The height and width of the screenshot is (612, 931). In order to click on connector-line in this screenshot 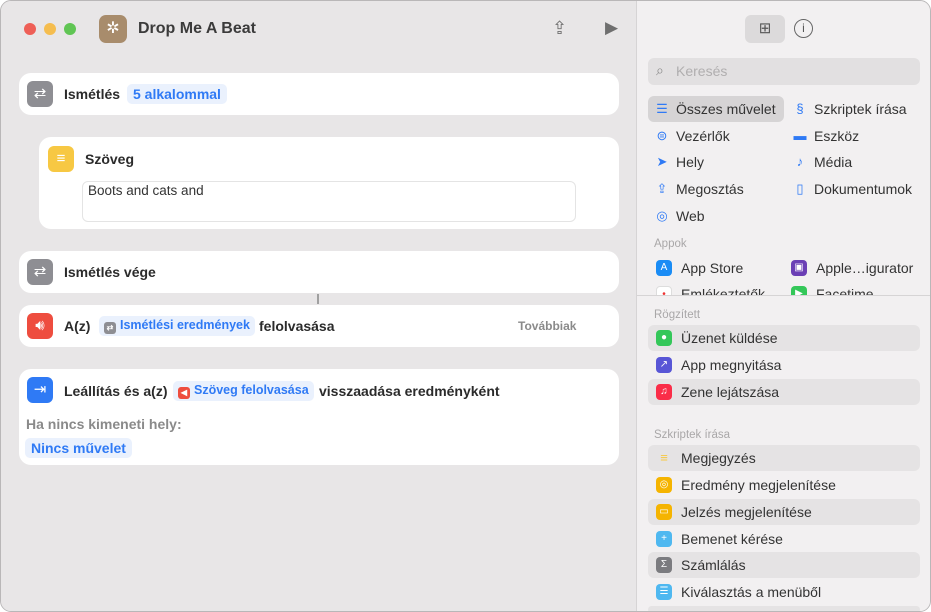, I will do `click(318, 299)`.